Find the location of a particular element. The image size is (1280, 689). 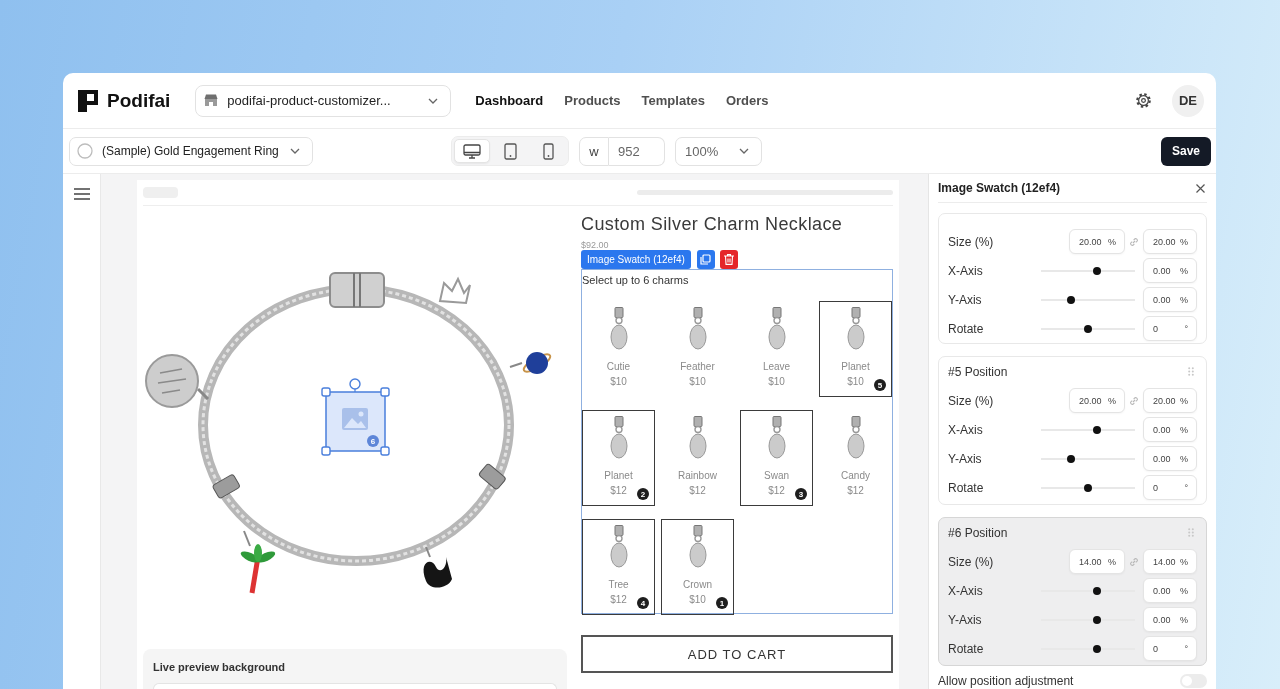

product-selector: (Sample) Gold Engagement Ring is located at coordinates (191, 151).